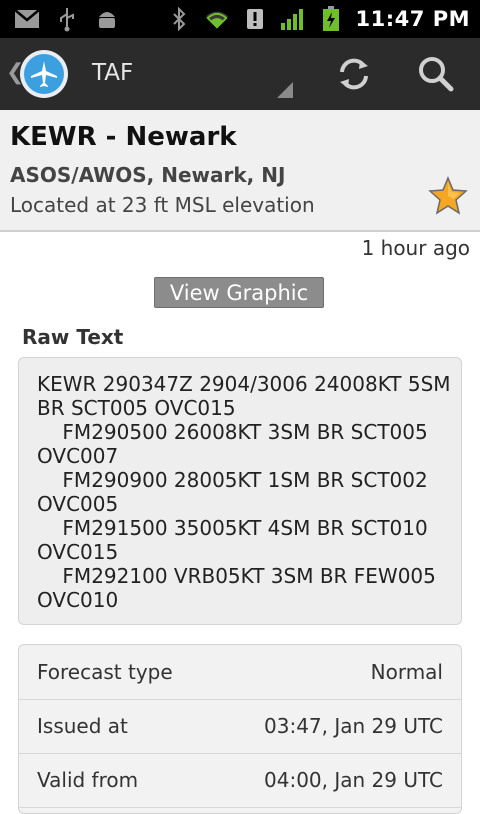 The height and width of the screenshot is (814, 480). What do you see at coordinates (148, 175) in the screenshot?
I see `station-type-location: ASOS/AWOS, Newark, NJ` at bounding box center [148, 175].